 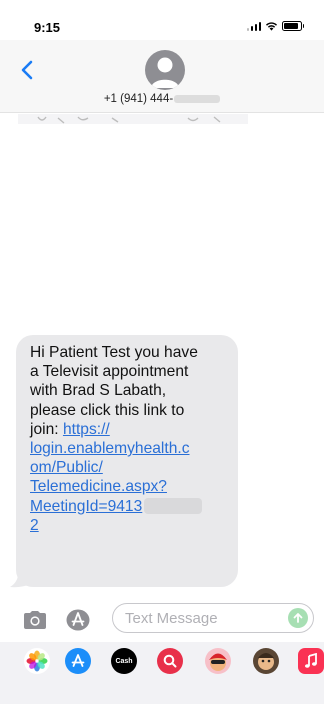 What do you see at coordinates (98, 391) in the screenshot?
I see `message-line: with Brad S Labath,` at bounding box center [98, 391].